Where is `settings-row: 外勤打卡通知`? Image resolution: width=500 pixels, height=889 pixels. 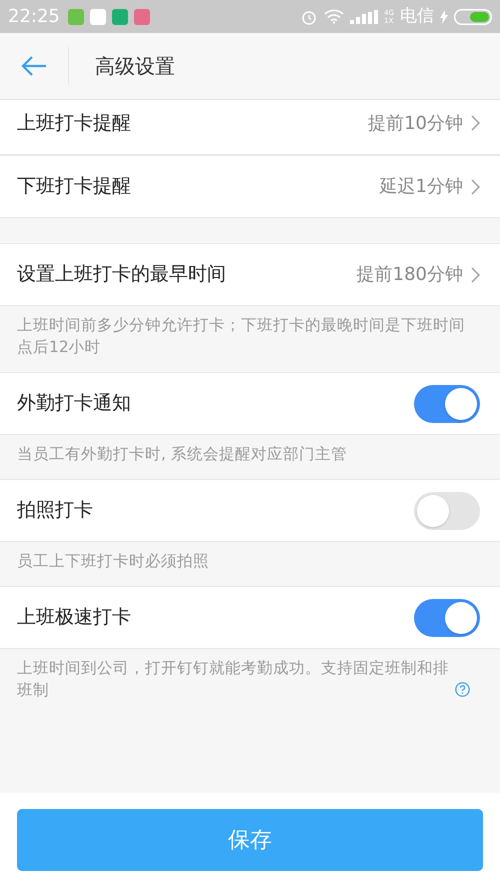 settings-row: 外勤打卡通知 is located at coordinates (250, 403).